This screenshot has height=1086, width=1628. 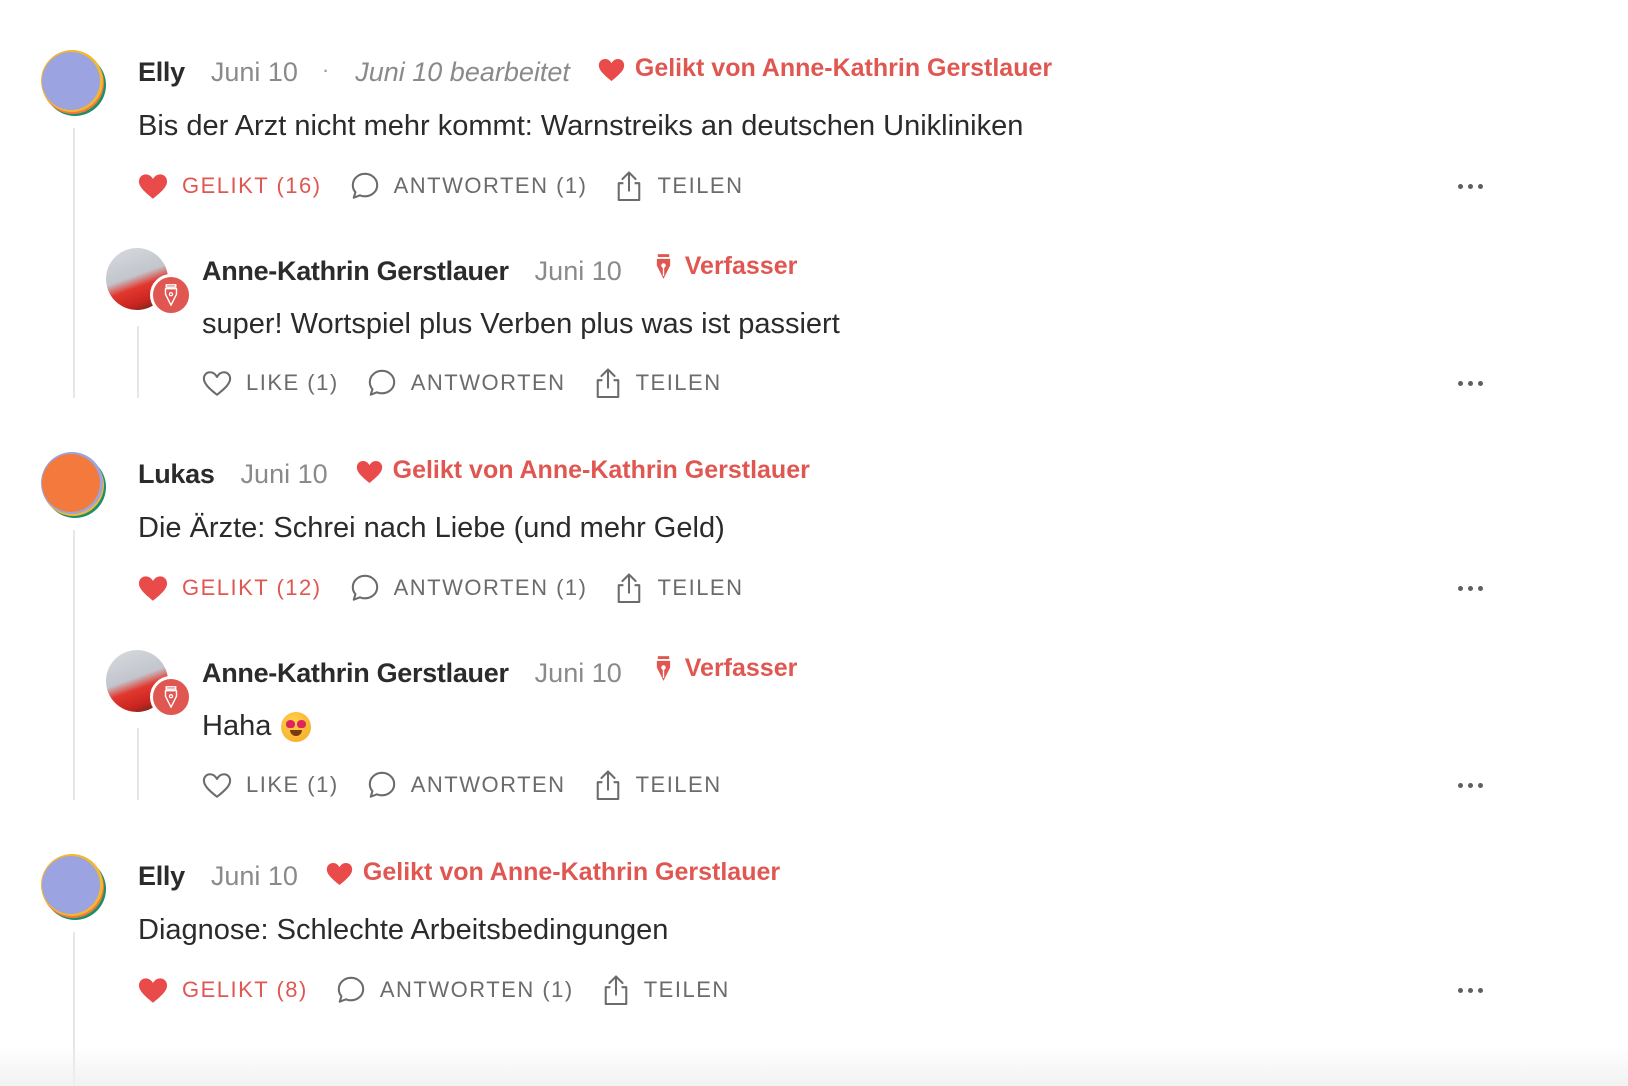 I want to click on heart-eyes-emoji-icon, so click(x=296, y=726).